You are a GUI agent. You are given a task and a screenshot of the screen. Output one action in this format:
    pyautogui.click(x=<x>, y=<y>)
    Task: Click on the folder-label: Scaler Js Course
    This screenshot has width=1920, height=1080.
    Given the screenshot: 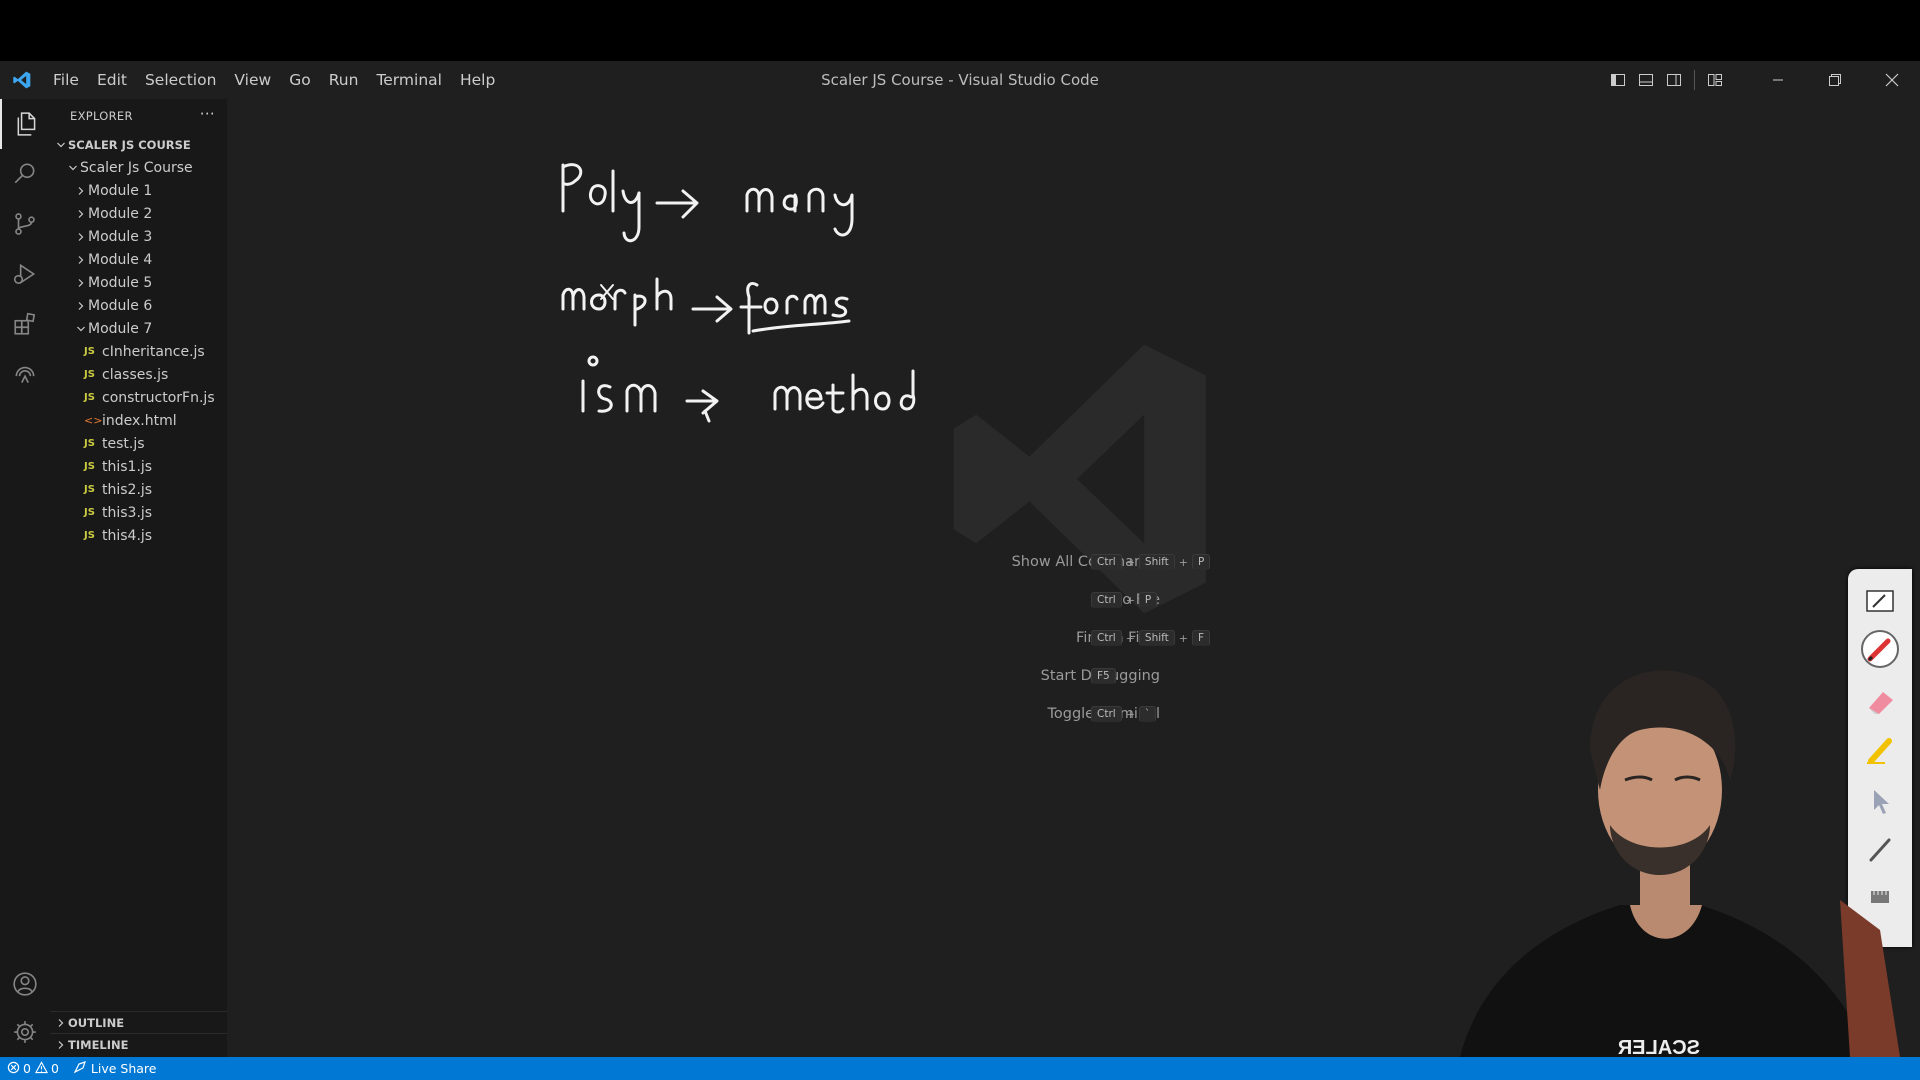 What is the action you would take?
    pyautogui.click(x=136, y=167)
    